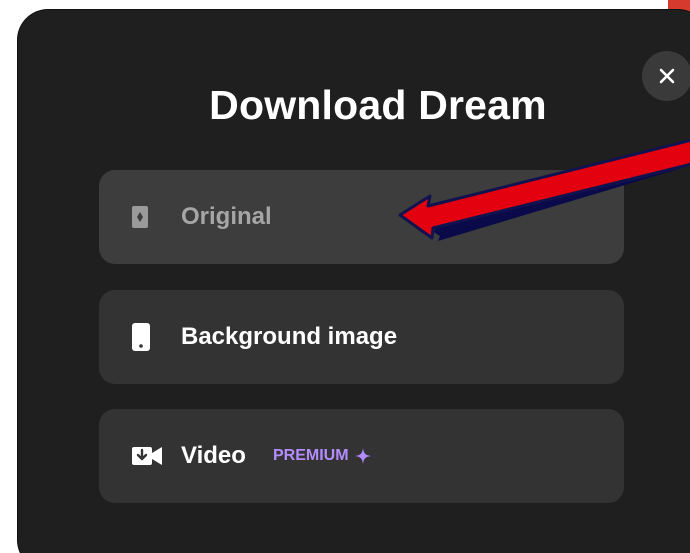 The height and width of the screenshot is (553, 690). What do you see at coordinates (141, 337) in the screenshot?
I see `phone-icon` at bounding box center [141, 337].